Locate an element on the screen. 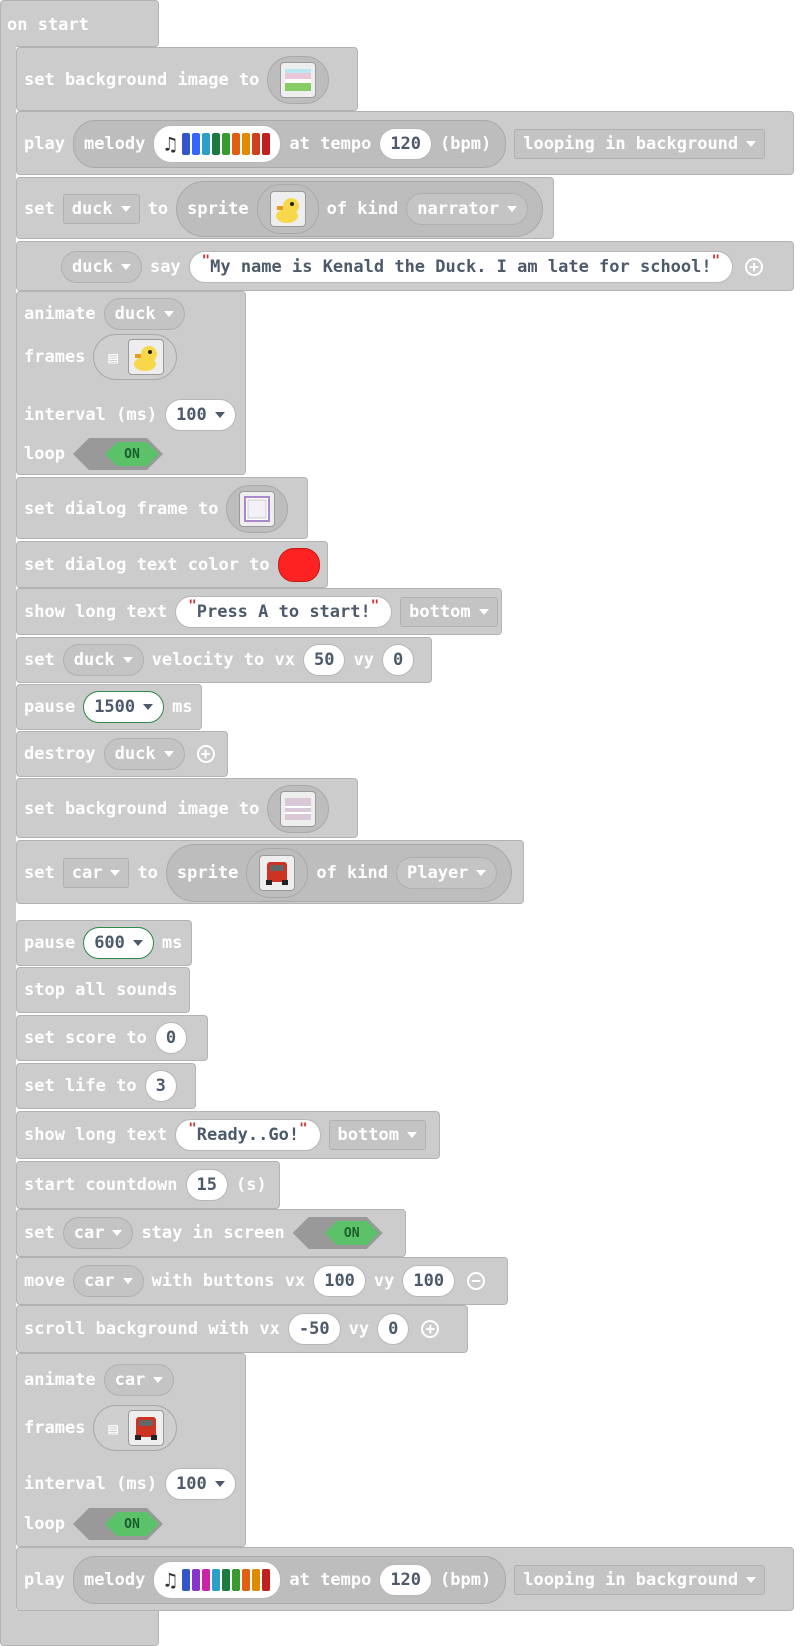 The width and height of the screenshot is (800, 1646). color-swatch is located at coordinates (298, 565).